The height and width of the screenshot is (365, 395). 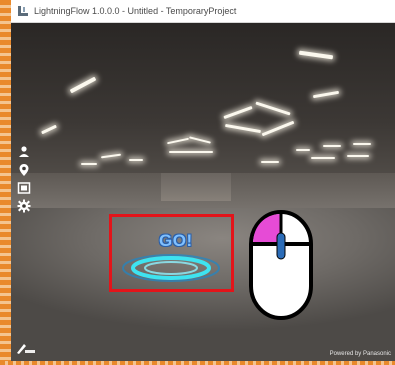 I want to click on window-left-border, so click(x=5, y=182).